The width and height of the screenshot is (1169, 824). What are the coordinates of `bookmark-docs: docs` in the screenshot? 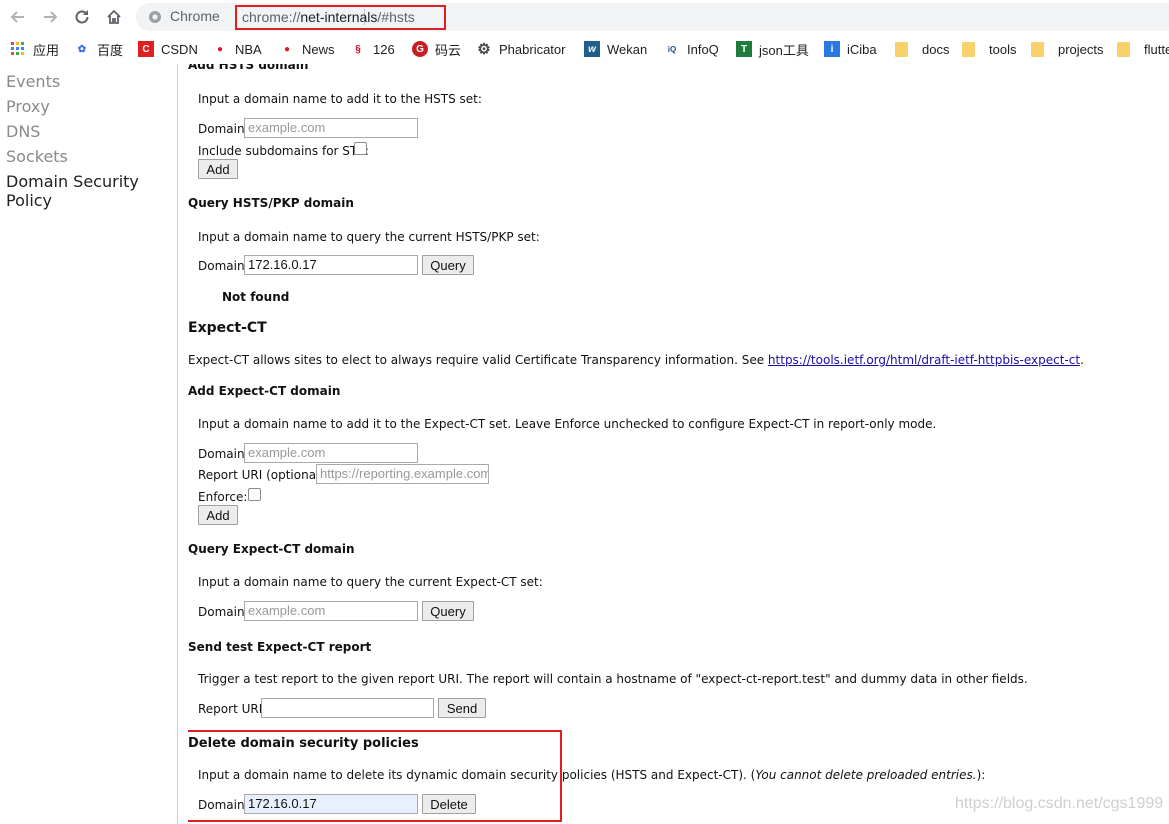 It's located at (922, 49).